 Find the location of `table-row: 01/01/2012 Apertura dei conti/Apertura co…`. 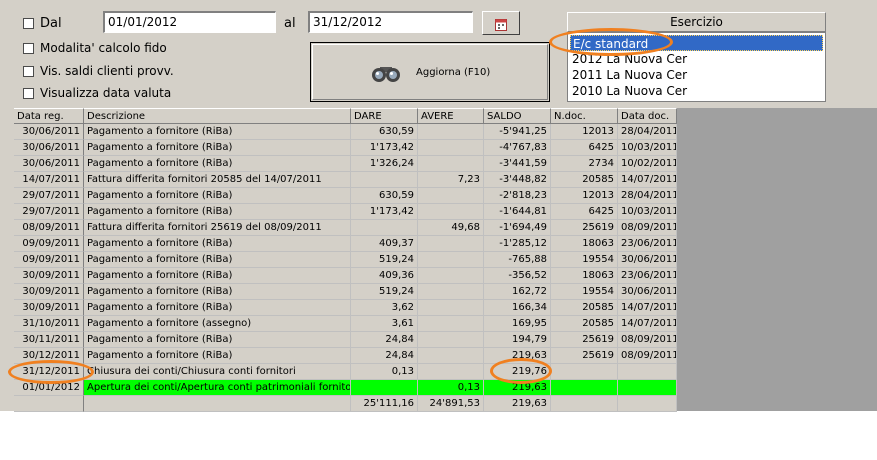

table-row: 01/01/2012 Apertura dei conti/Apertura co… is located at coordinates (345, 388).